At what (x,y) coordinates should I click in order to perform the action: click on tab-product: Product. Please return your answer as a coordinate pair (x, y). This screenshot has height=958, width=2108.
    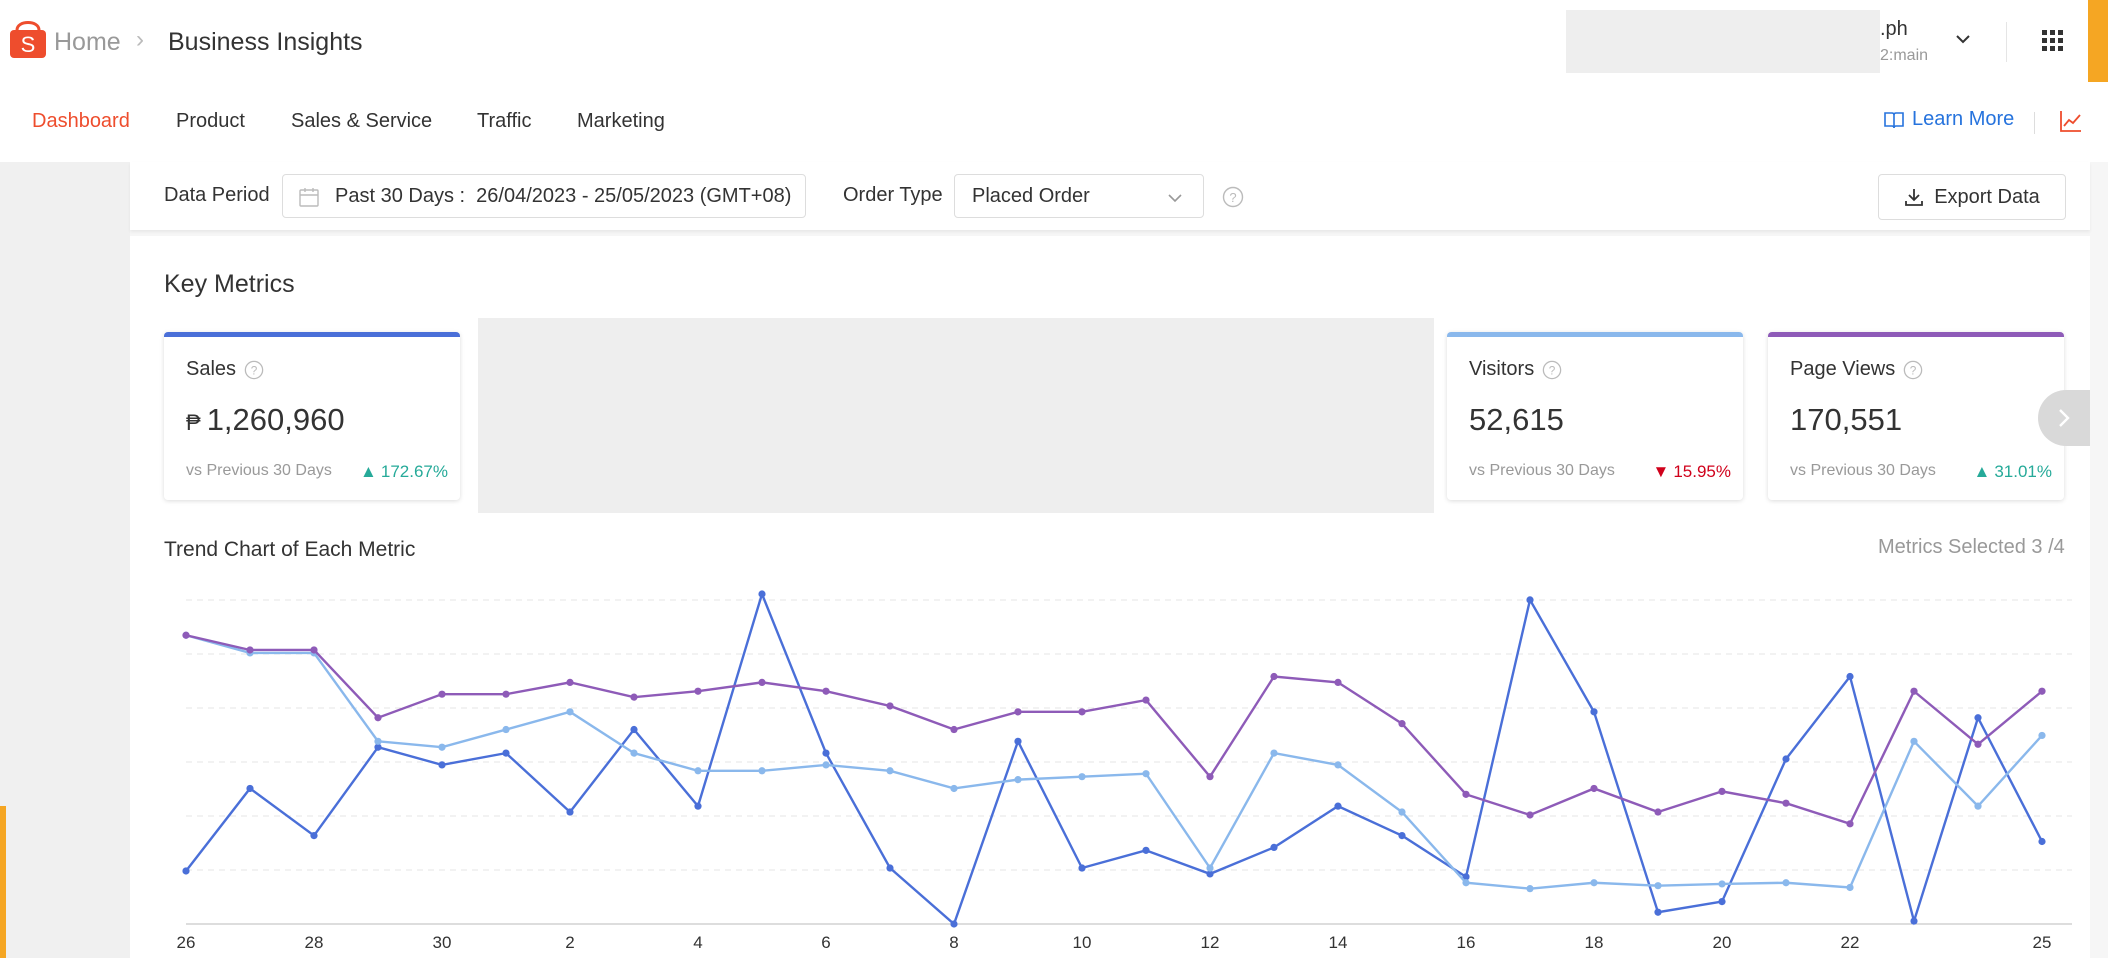
    Looking at the image, I should click on (210, 121).